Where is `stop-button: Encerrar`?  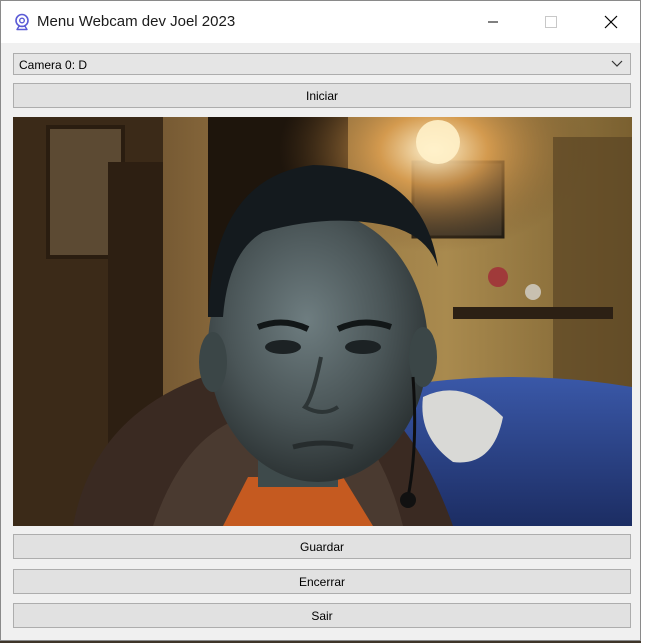
stop-button: Encerrar is located at coordinates (322, 581).